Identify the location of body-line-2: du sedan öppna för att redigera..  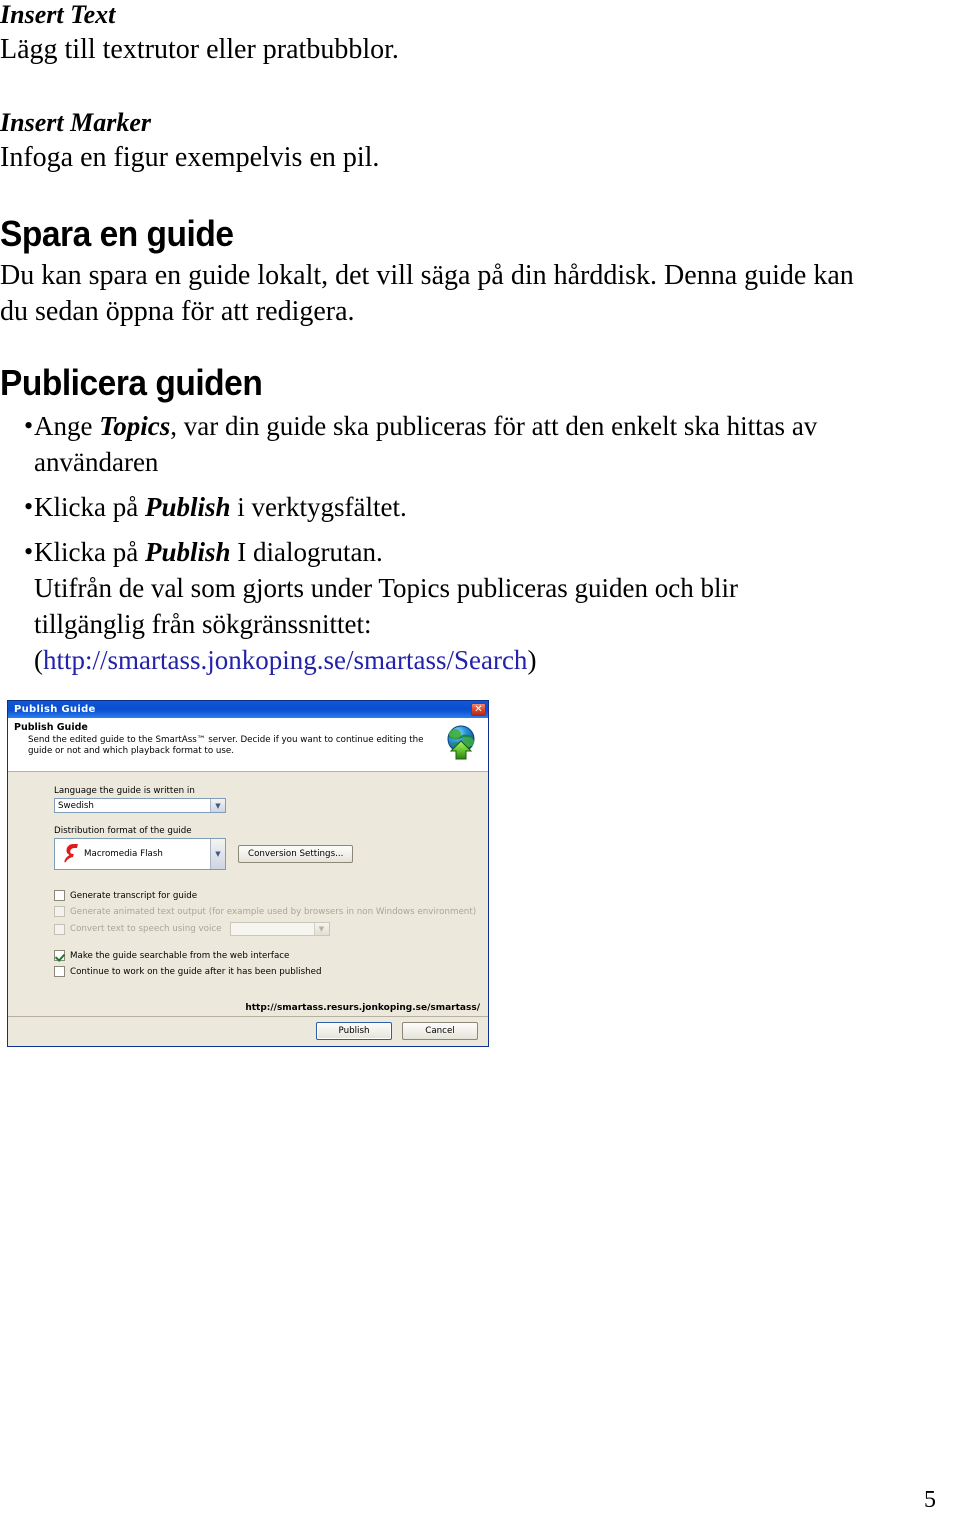
(177, 311).